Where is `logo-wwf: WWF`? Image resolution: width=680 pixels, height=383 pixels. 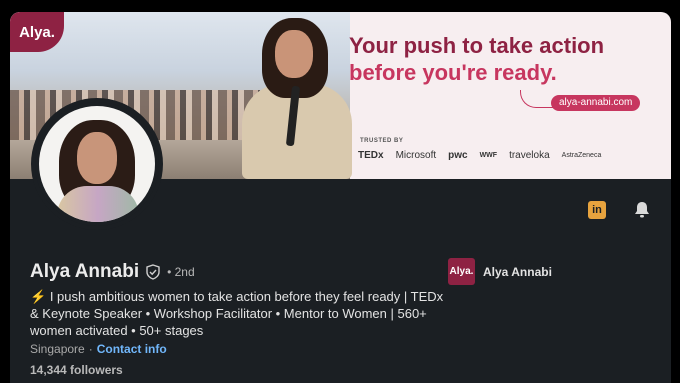 logo-wwf: WWF is located at coordinates (488, 155).